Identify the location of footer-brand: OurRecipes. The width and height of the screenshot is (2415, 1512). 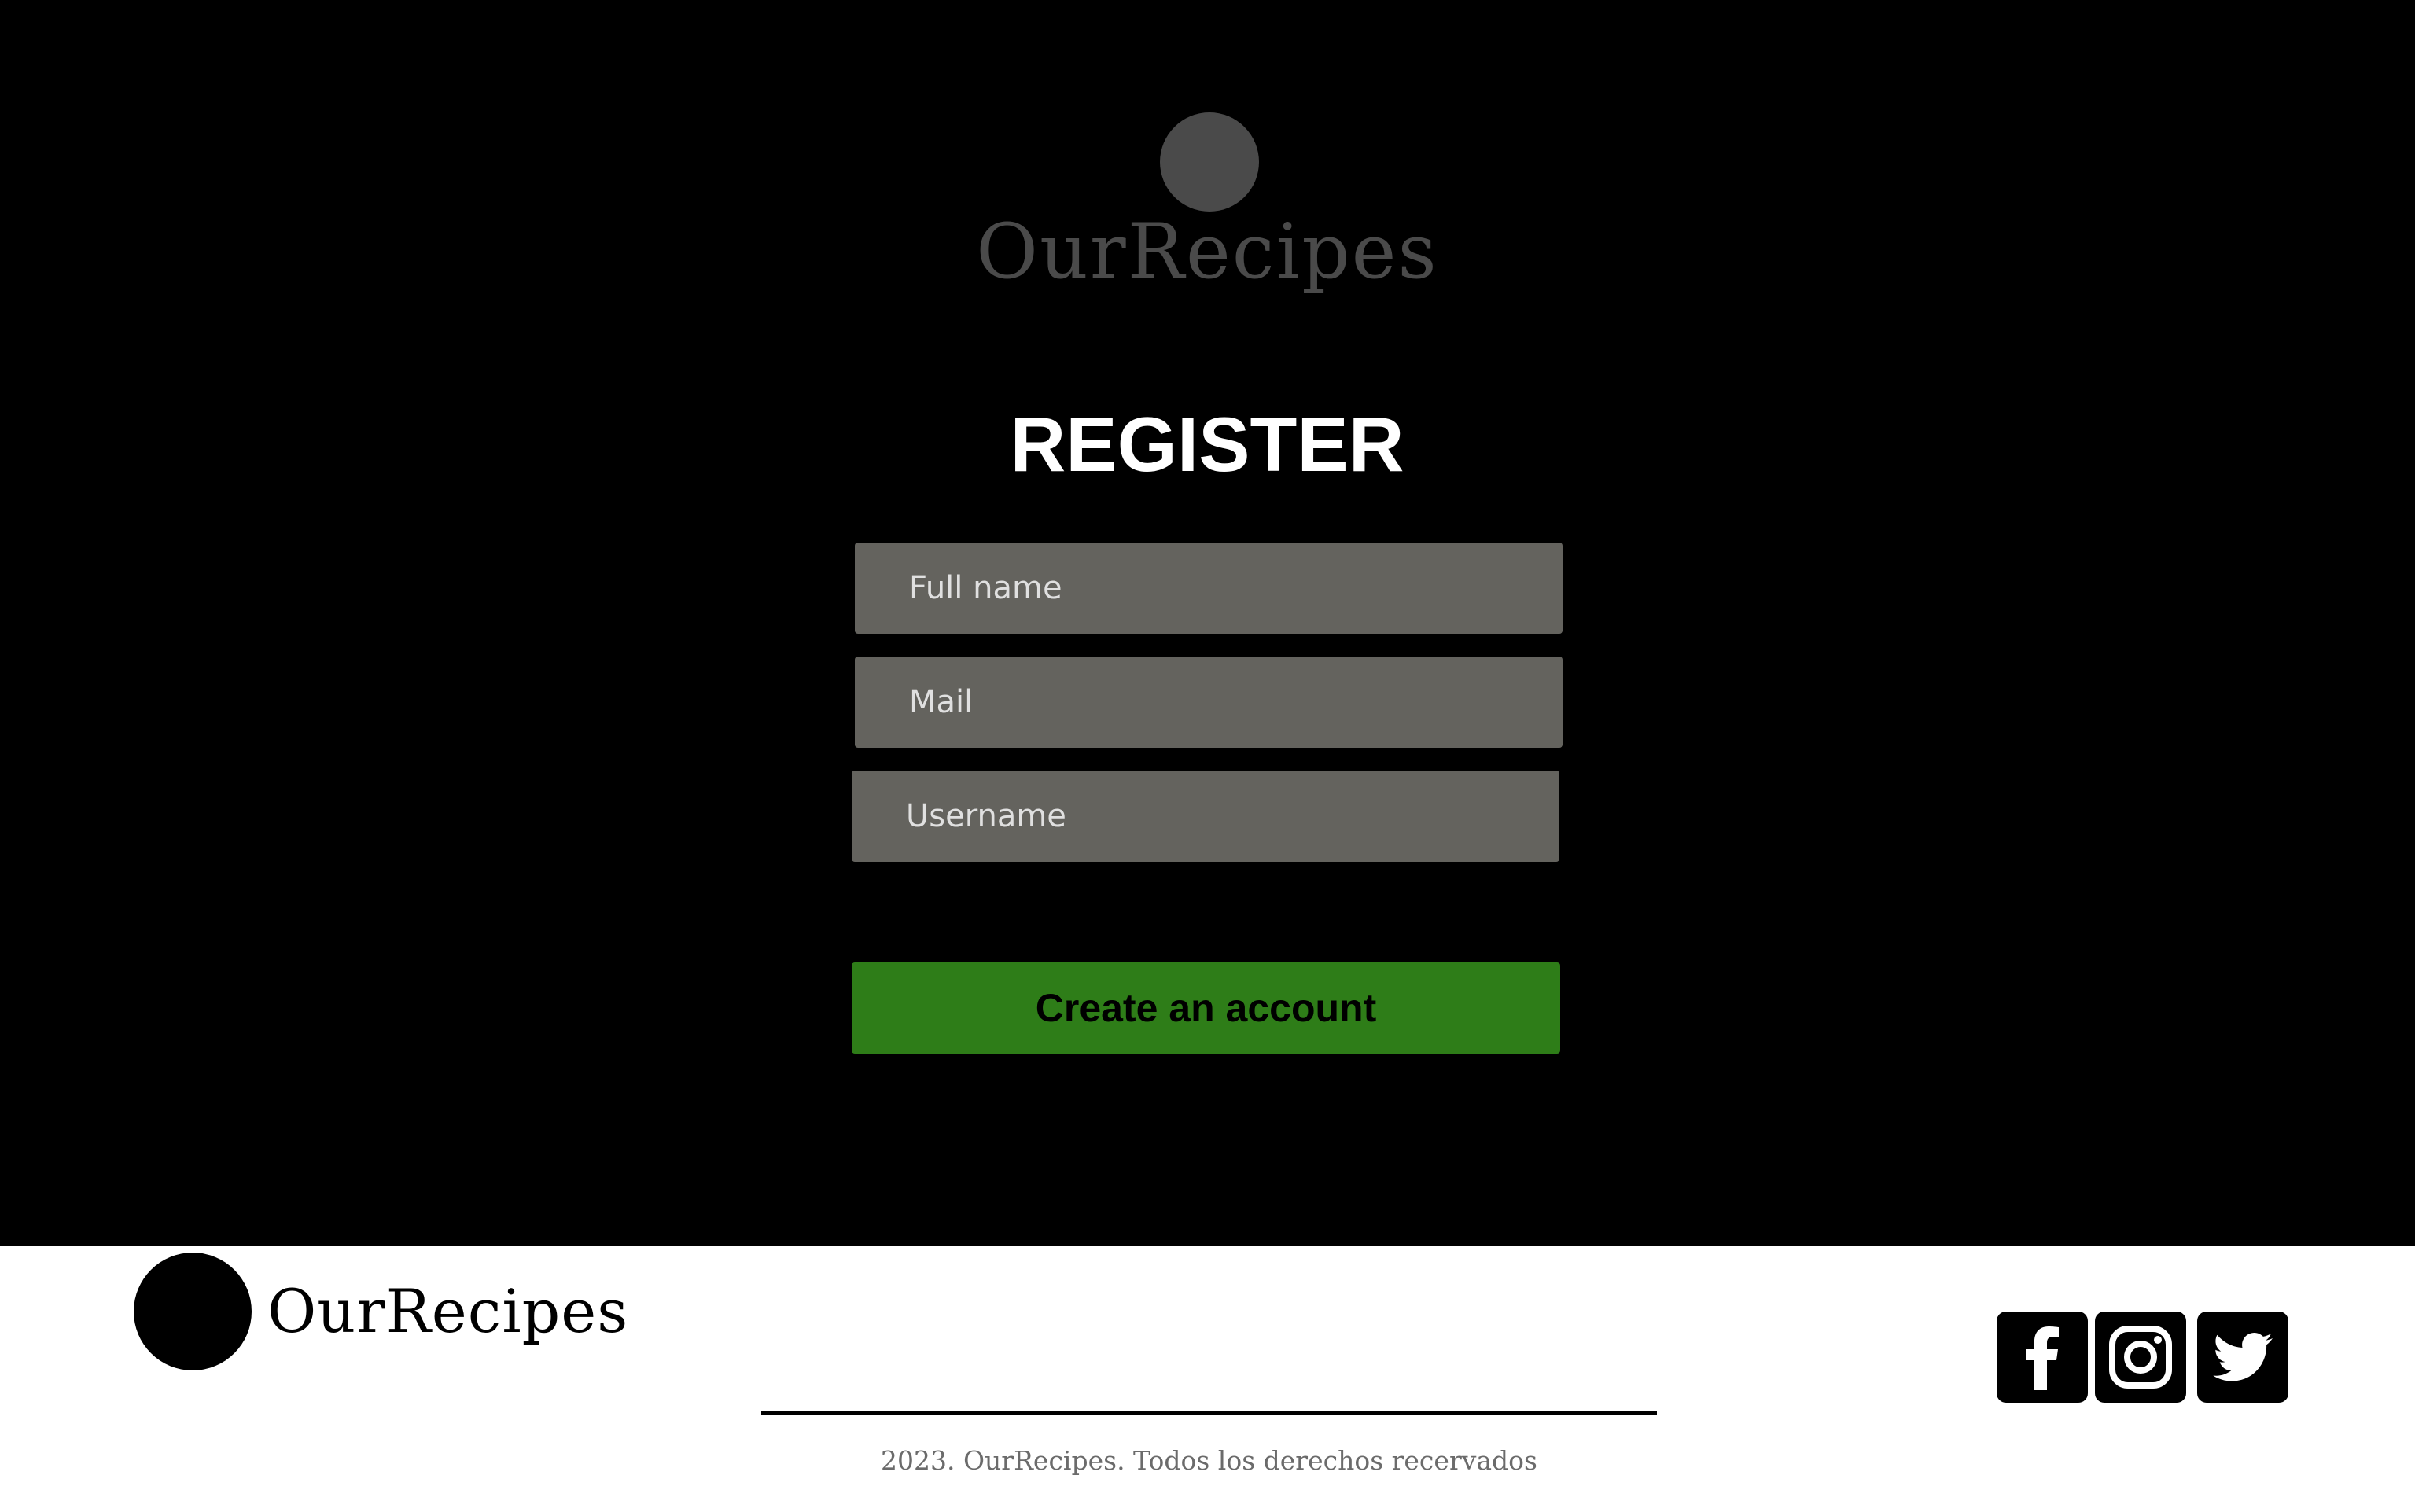
(448, 1311).